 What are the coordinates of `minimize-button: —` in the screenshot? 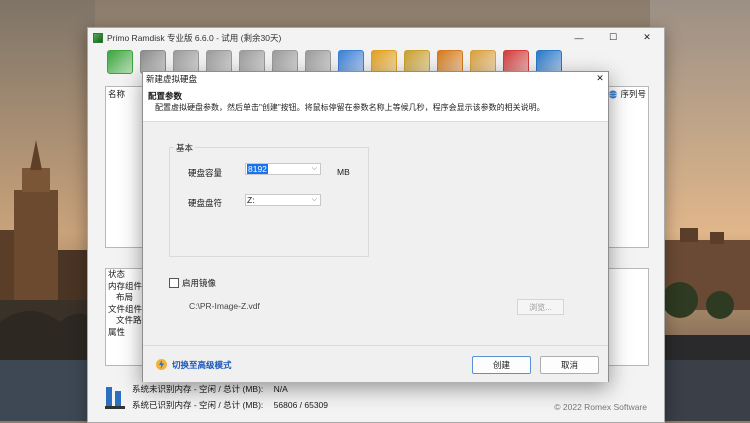 It's located at (579, 37).